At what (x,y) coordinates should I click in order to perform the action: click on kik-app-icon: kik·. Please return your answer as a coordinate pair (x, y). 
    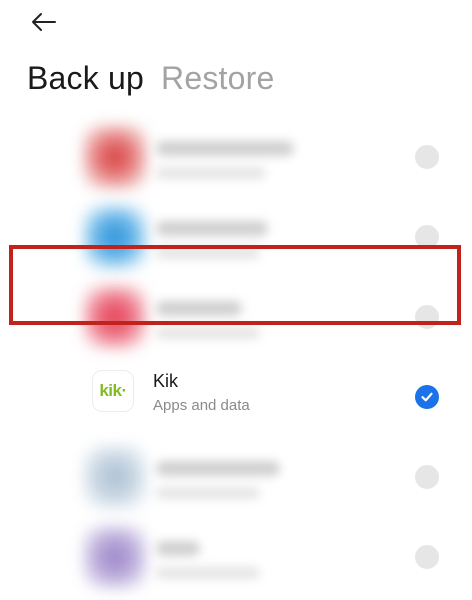
    Looking at the image, I should click on (113, 391).